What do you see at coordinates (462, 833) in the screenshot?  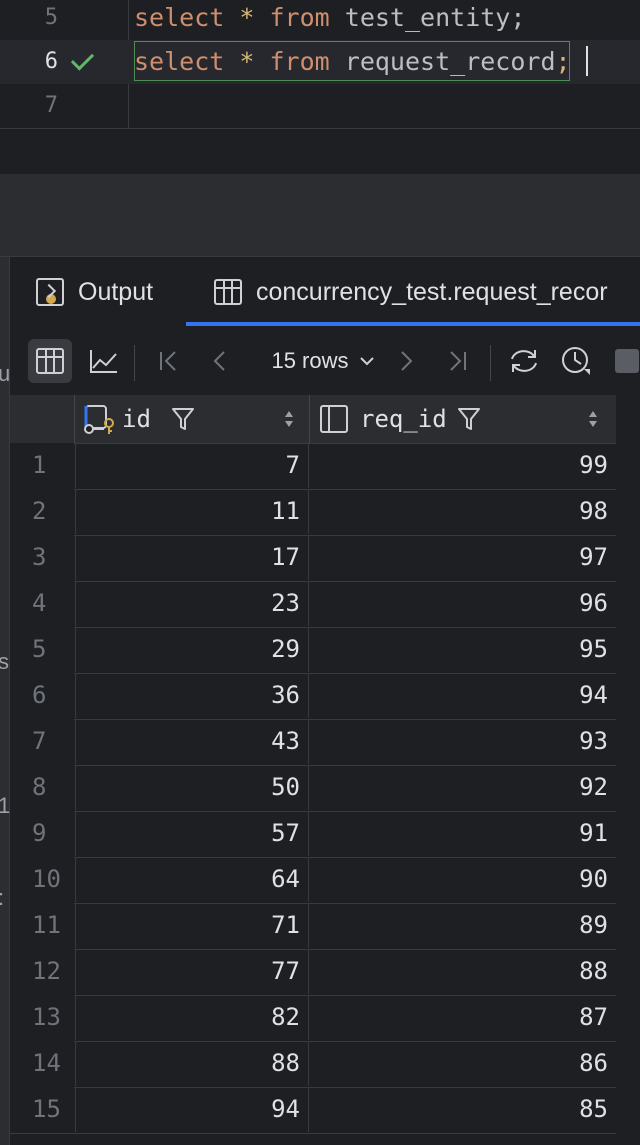 I see `cell-req-id: 91` at bounding box center [462, 833].